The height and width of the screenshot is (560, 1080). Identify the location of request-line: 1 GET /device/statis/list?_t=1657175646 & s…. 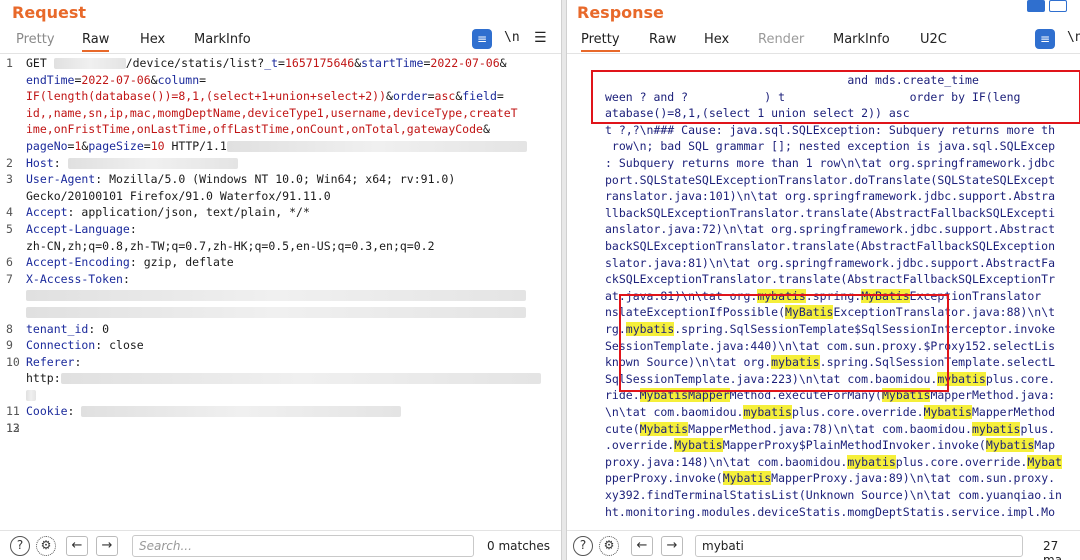
(280, 63).